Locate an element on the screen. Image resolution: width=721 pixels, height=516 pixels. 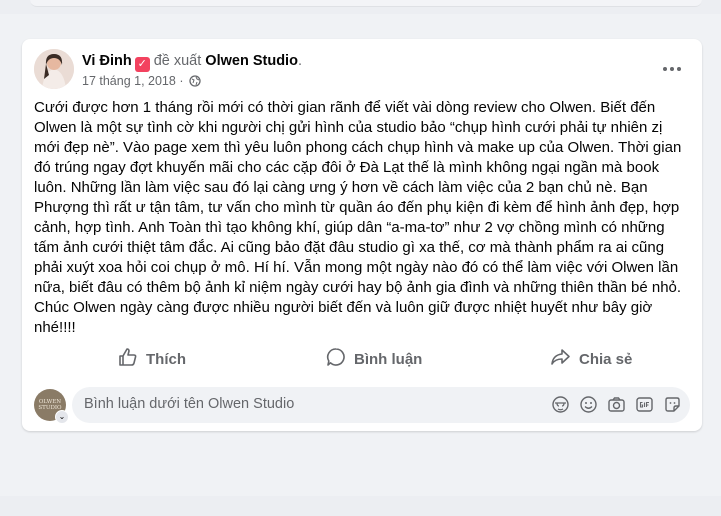
author-avatar is located at coordinates (54, 69).